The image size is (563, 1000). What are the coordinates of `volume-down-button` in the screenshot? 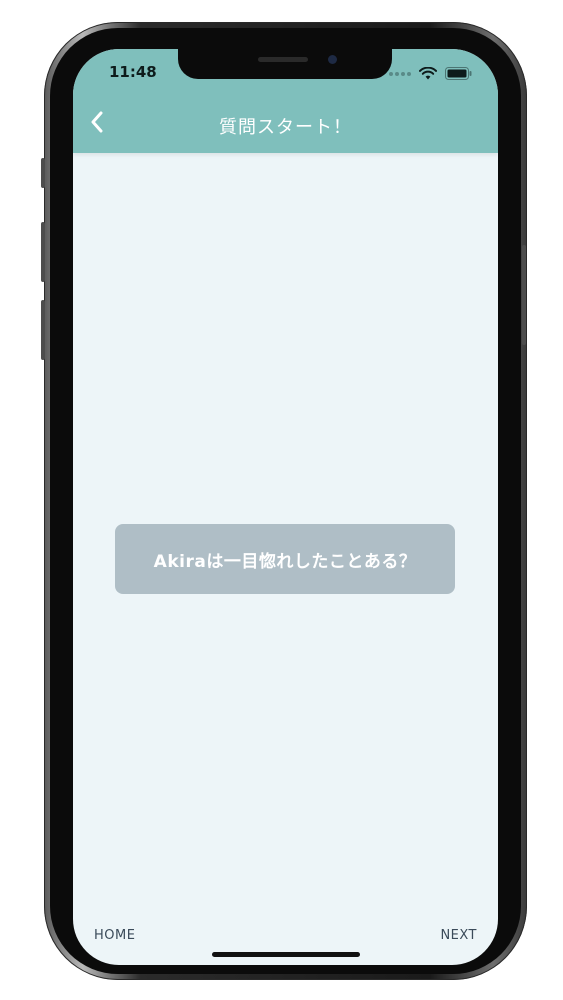 It's located at (43, 330).